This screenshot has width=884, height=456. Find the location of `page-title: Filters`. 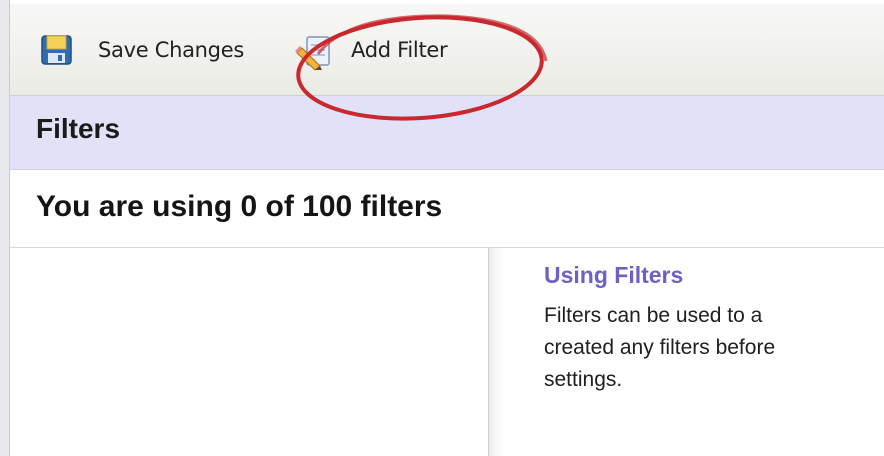

page-title: Filters is located at coordinates (78, 128).